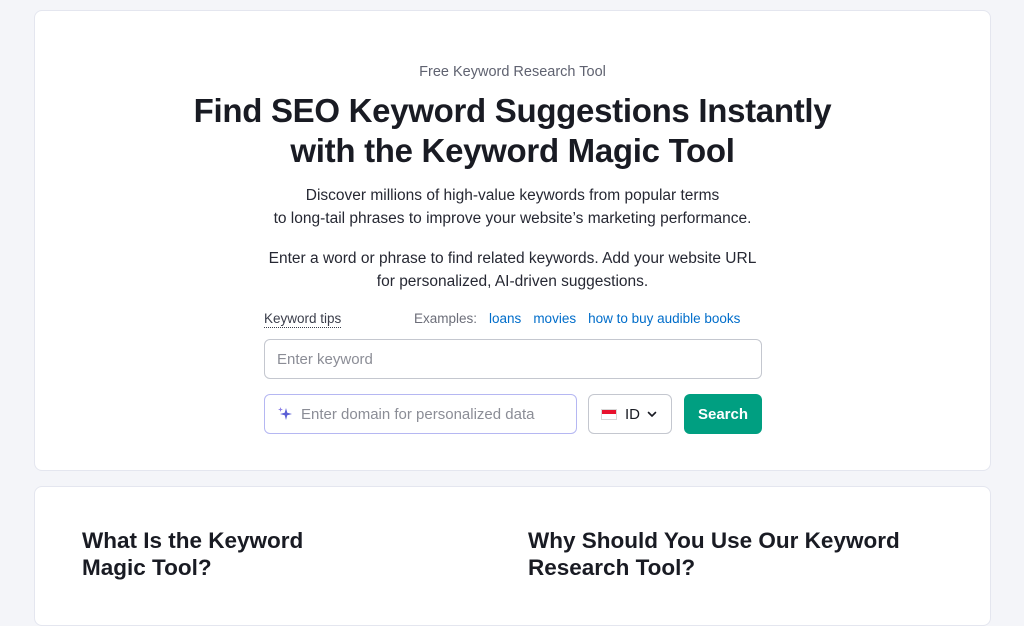 The height and width of the screenshot is (626, 1024). I want to click on chevron-down-icon, so click(652, 414).